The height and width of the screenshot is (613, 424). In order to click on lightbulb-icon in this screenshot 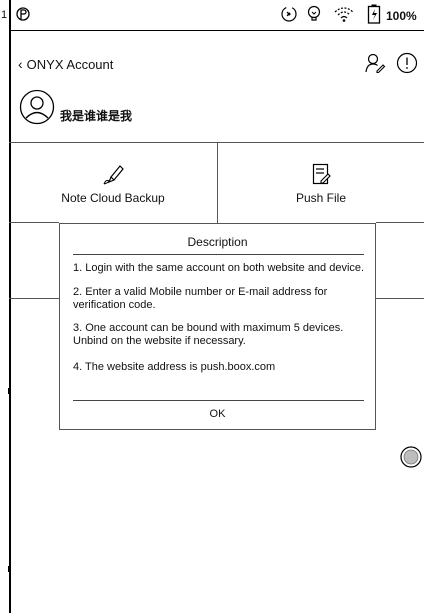, I will do `click(314, 16)`.